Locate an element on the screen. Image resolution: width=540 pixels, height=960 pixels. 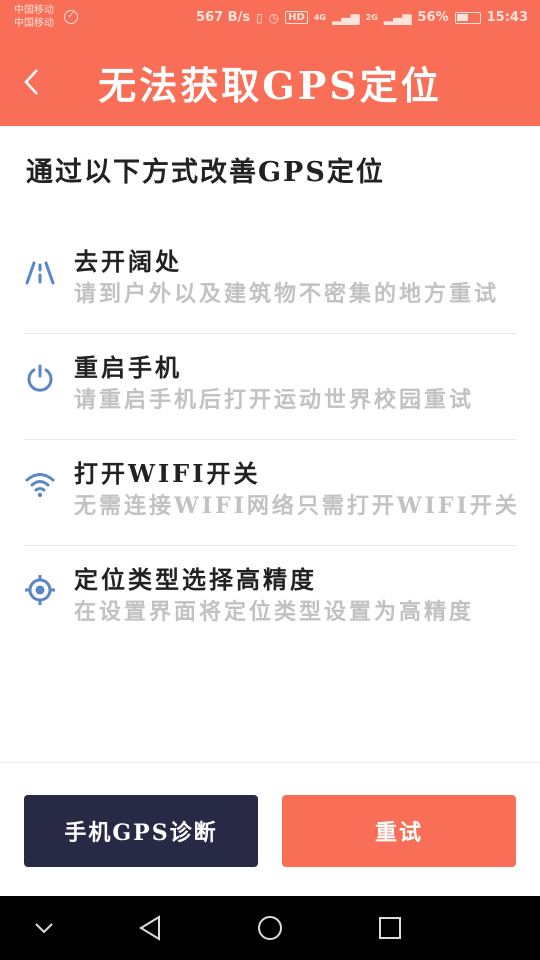
tip-title: 去开阔处 is located at coordinates (128, 261).